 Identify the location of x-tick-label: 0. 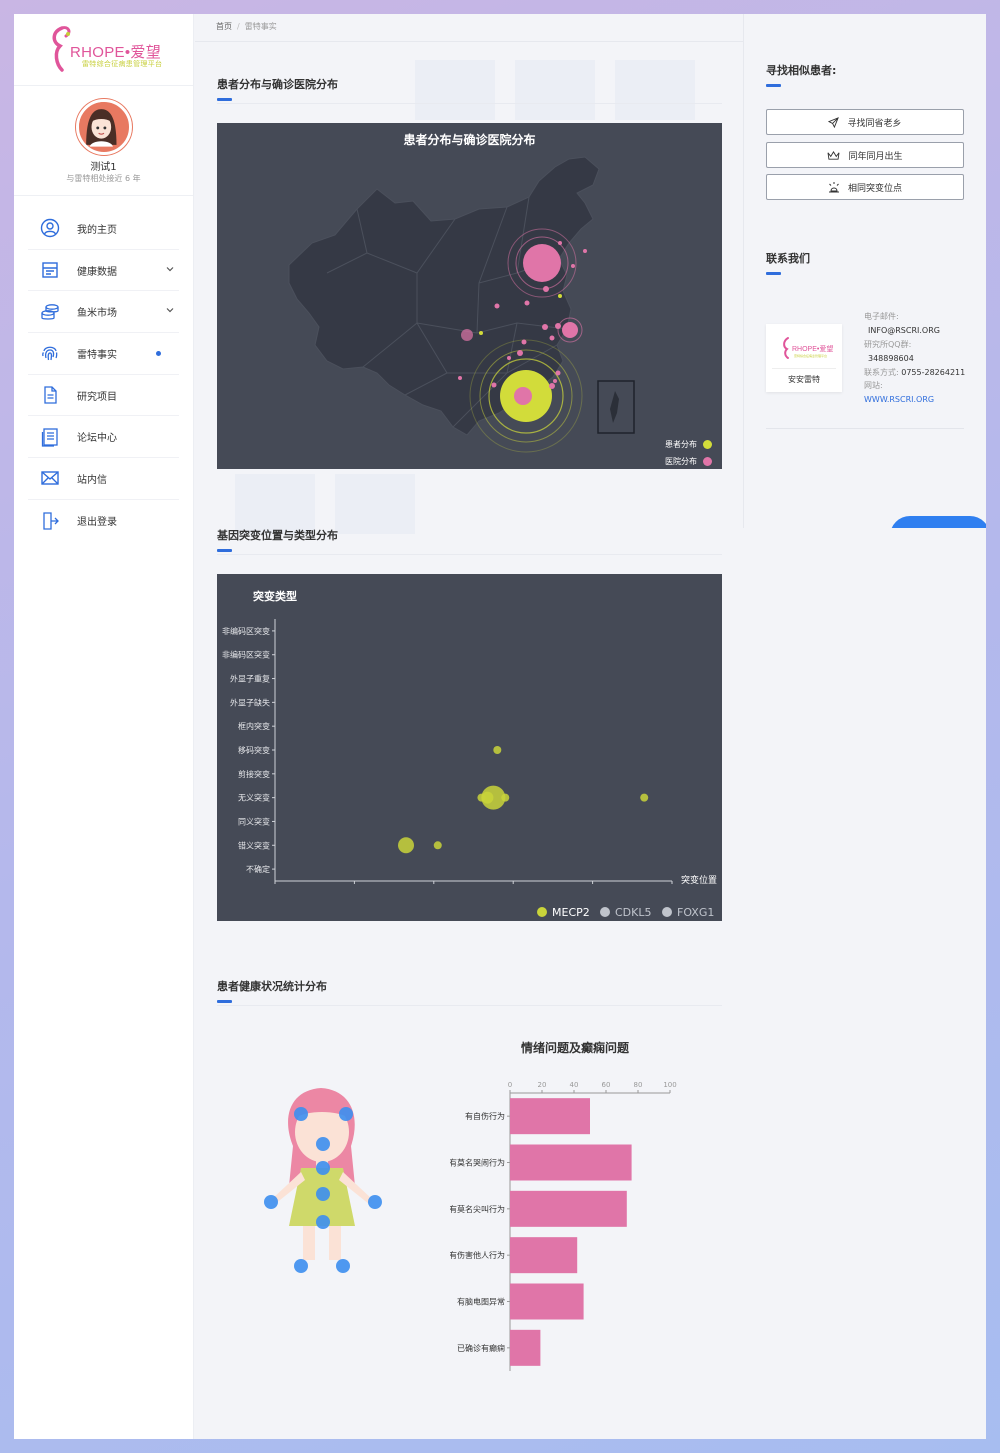
(510, 1085).